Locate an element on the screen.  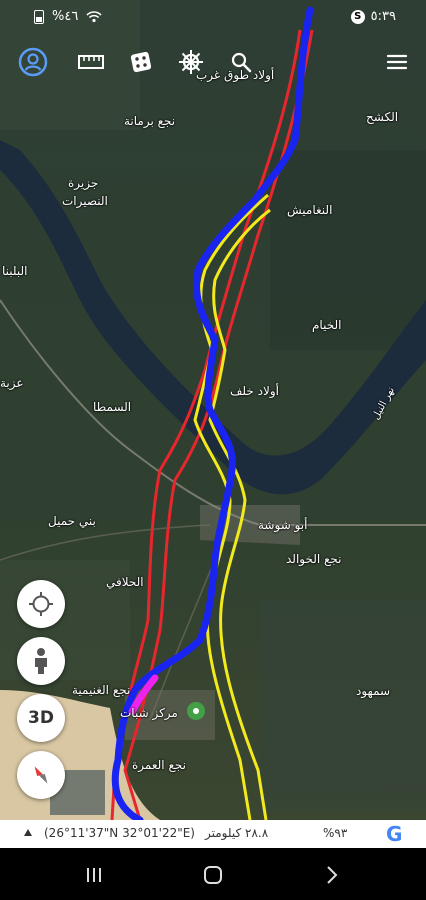
recents-icon is located at coordinates (94, 875).